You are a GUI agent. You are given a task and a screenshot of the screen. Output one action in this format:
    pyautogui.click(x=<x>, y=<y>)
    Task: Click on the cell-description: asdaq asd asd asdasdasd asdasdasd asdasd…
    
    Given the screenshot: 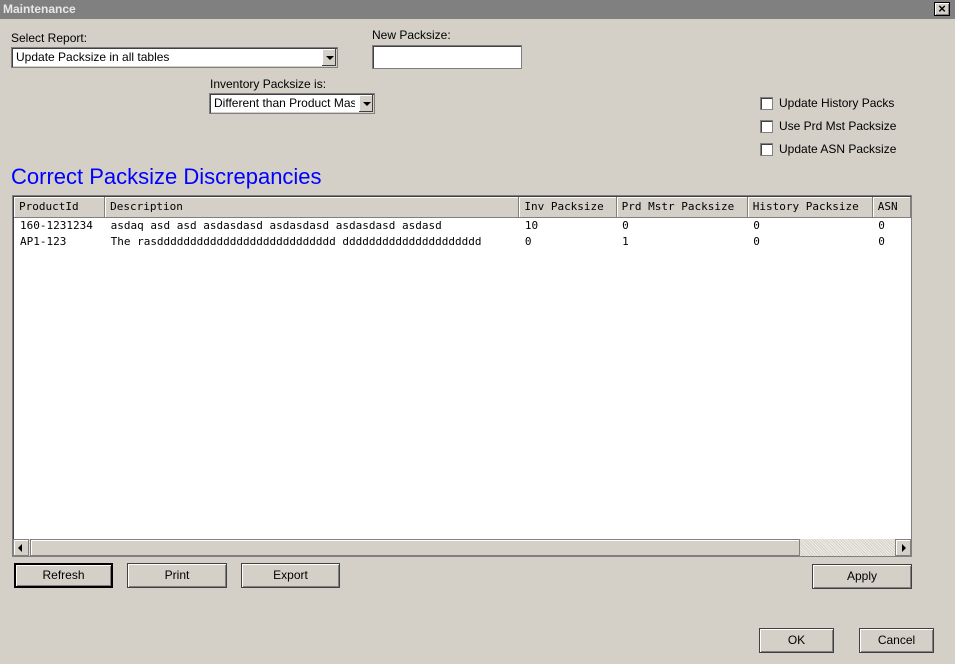 What is the action you would take?
    pyautogui.click(x=276, y=225)
    